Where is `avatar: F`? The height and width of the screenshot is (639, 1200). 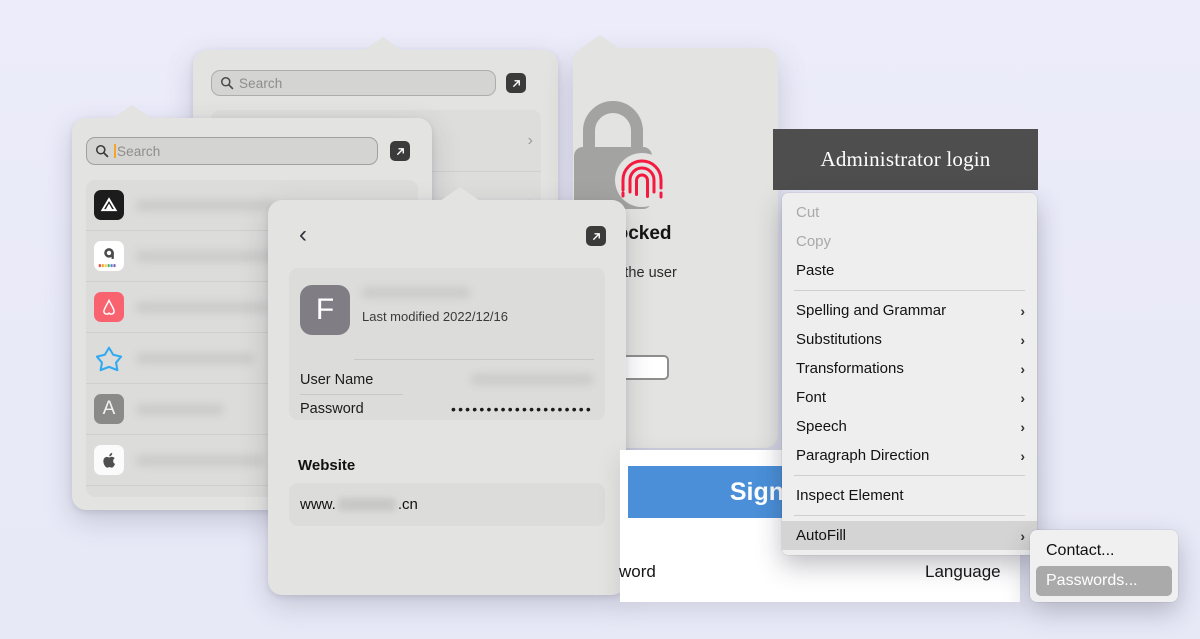
avatar: F is located at coordinates (325, 310).